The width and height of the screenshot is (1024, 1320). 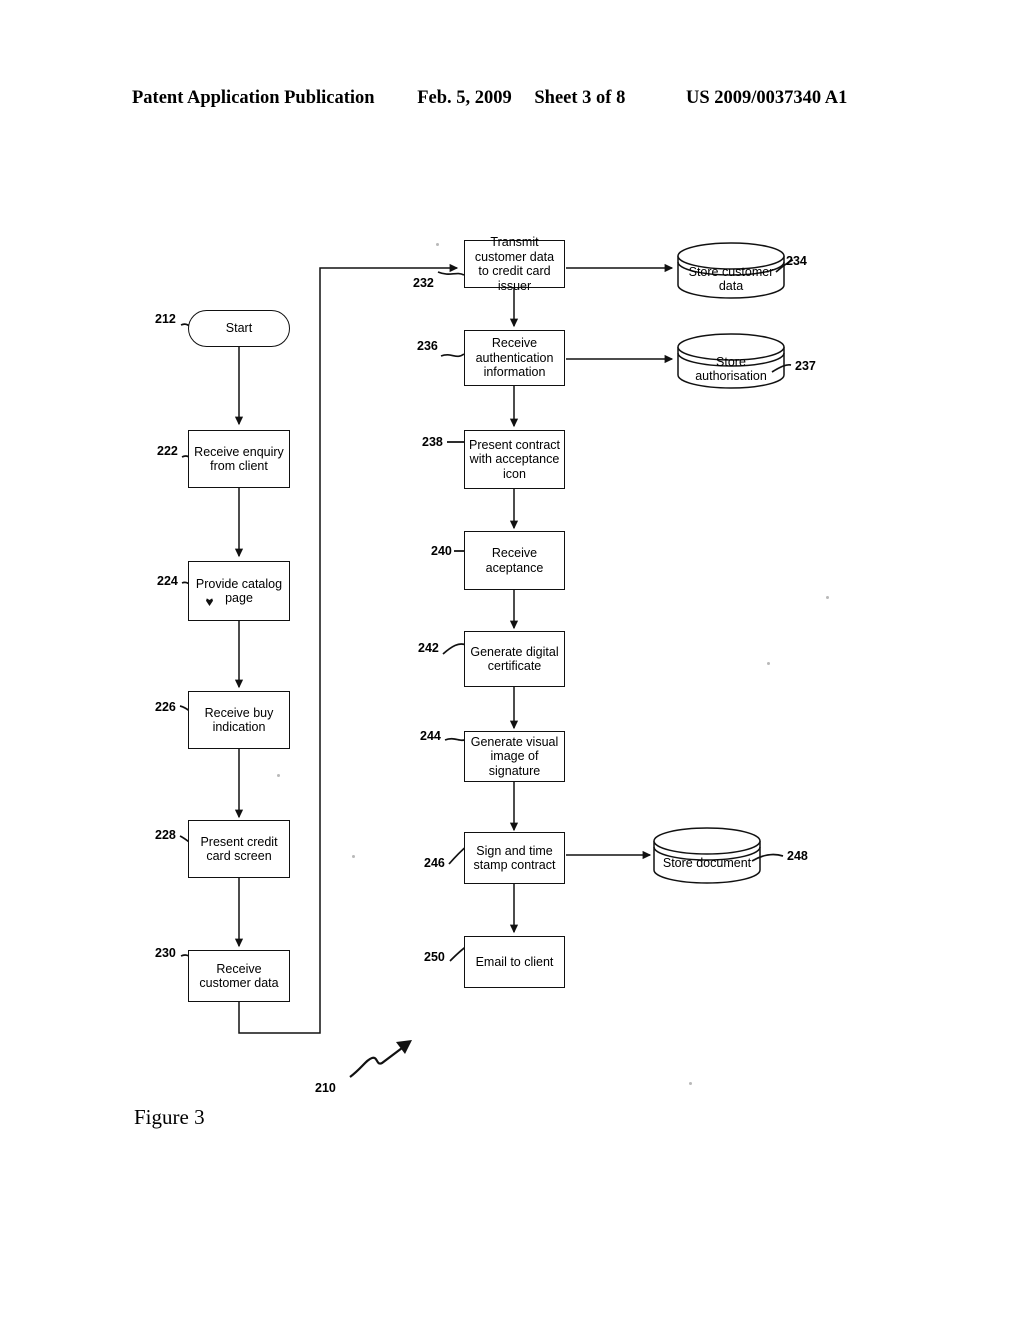 I want to click on node-receive-authentication-information-label: Receive authentication information, so click(x=514, y=358).